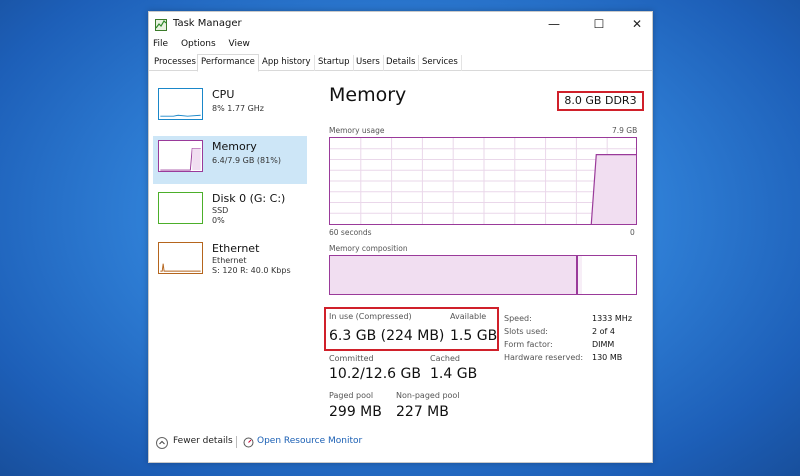  I want to click on committed-value: 10.2/12.6 GB, so click(375, 374).